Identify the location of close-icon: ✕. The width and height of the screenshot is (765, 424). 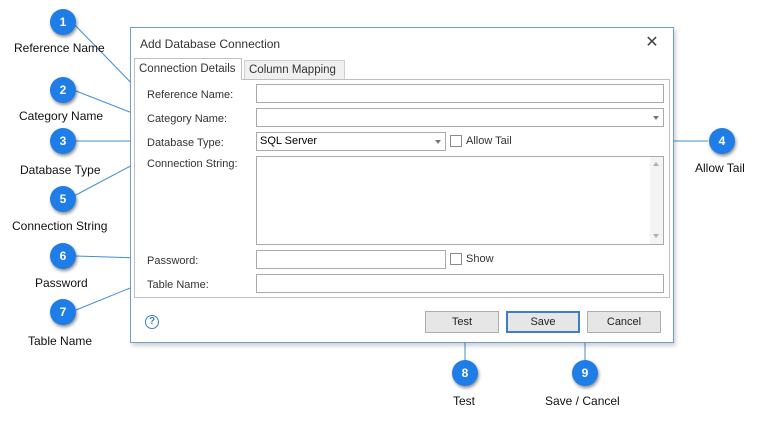
(652, 43).